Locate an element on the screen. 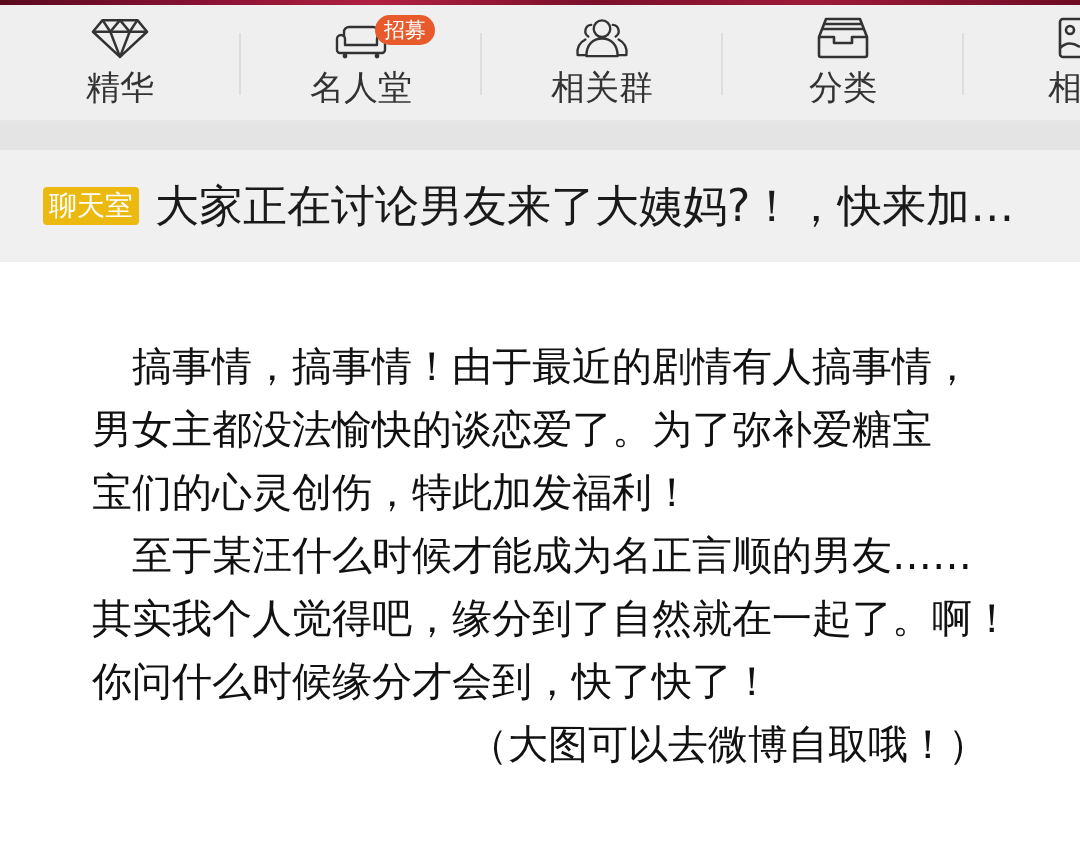 Image resolution: width=1080 pixels, height=844 pixels. nav-item: 精华 is located at coordinates (119, 62).